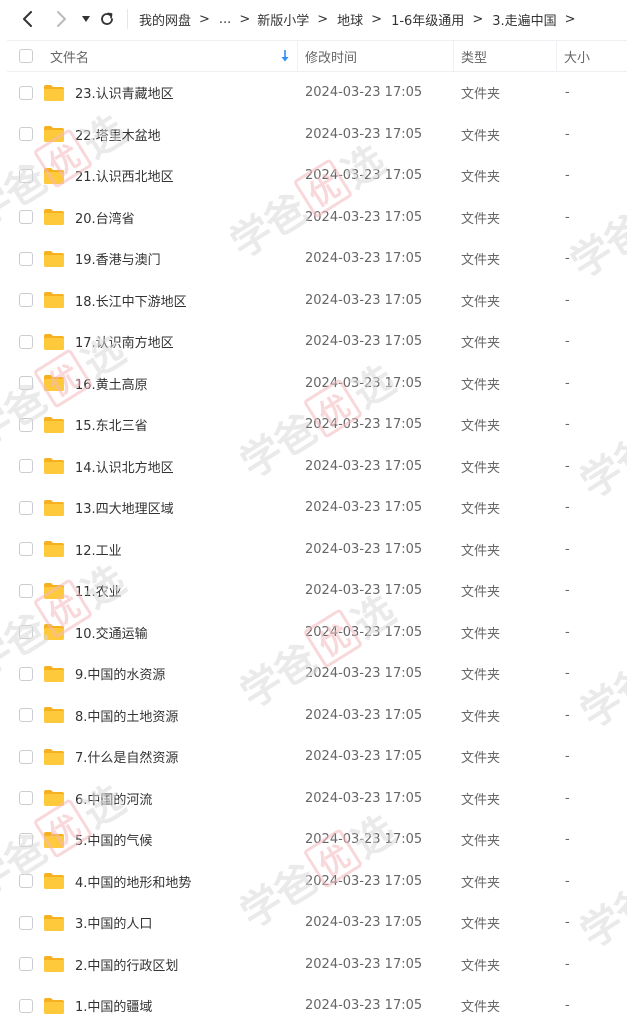 Image resolution: width=627 pixels, height=1024 pixels. I want to click on file-type: 文件夹, so click(481, 842).